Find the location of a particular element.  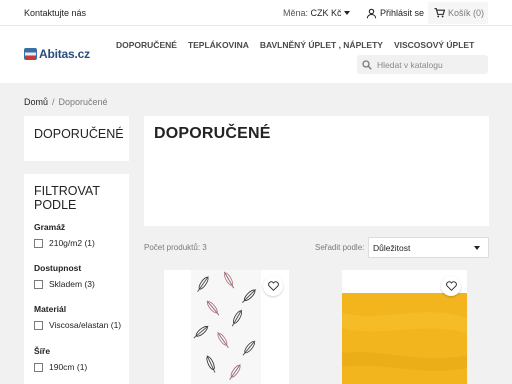

filter-option-190cm: 190cm (1) is located at coordinates (60, 367).